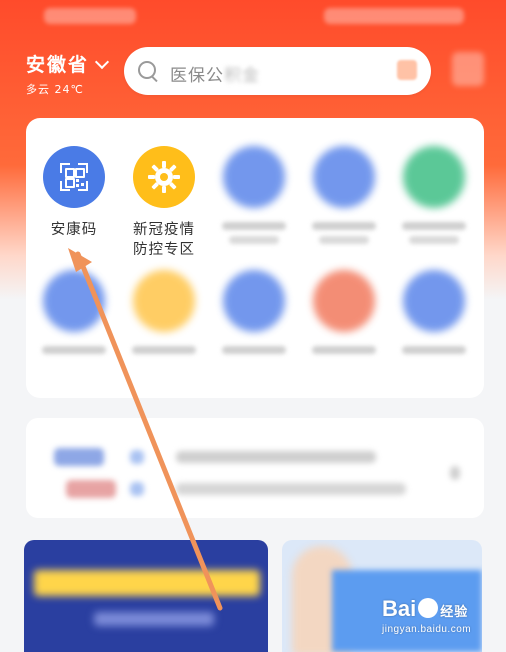  I want to click on app-covid-zone: 新冠疫情 防控专区, so click(164, 203).